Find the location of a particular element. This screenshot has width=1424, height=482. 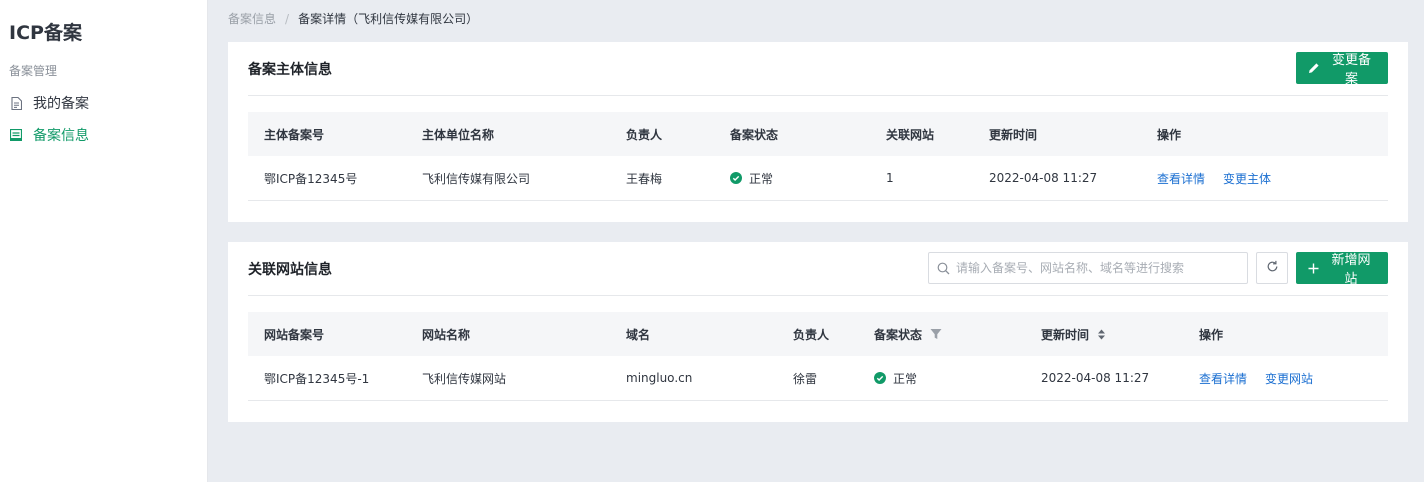

breadcrumb: 备案信息 / 备案详情（飞利信传媒有限公司） is located at coordinates (353, 18).